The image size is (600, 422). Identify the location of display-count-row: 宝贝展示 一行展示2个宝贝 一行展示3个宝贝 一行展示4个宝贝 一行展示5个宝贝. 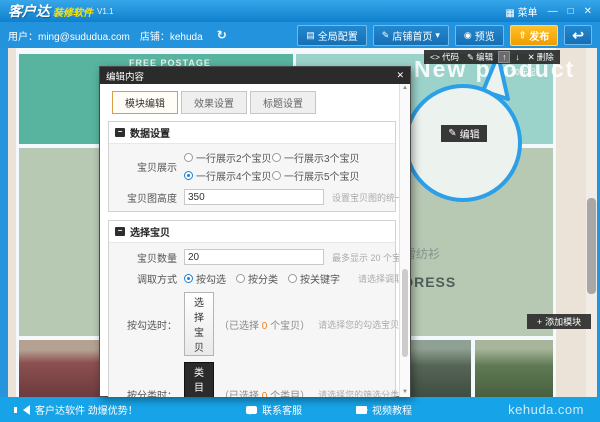
(252, 166).